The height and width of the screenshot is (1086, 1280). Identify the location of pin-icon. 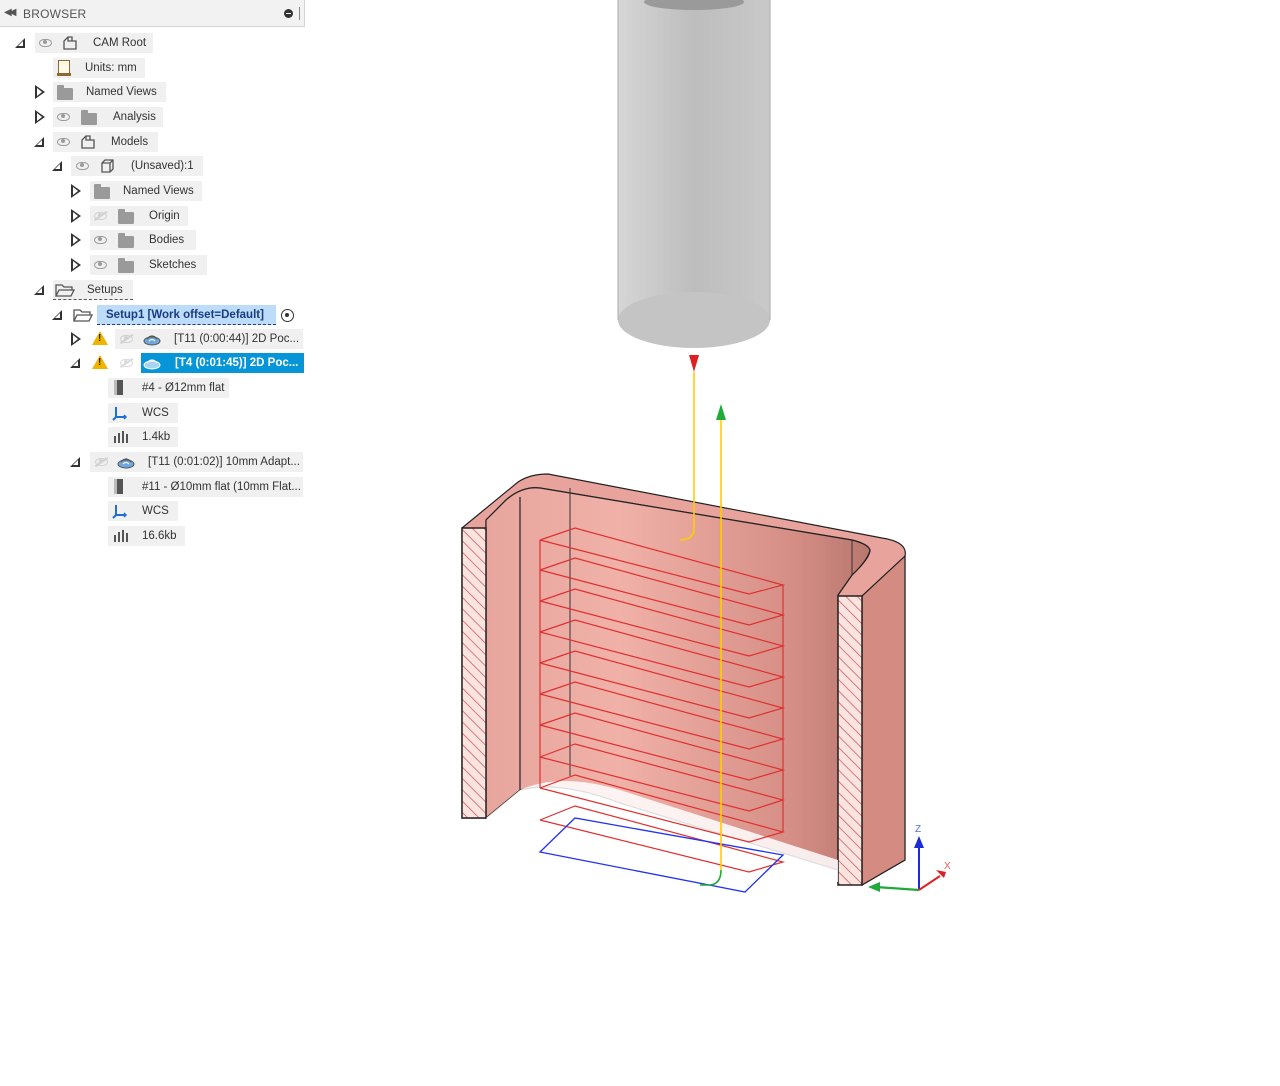
(288, 13).